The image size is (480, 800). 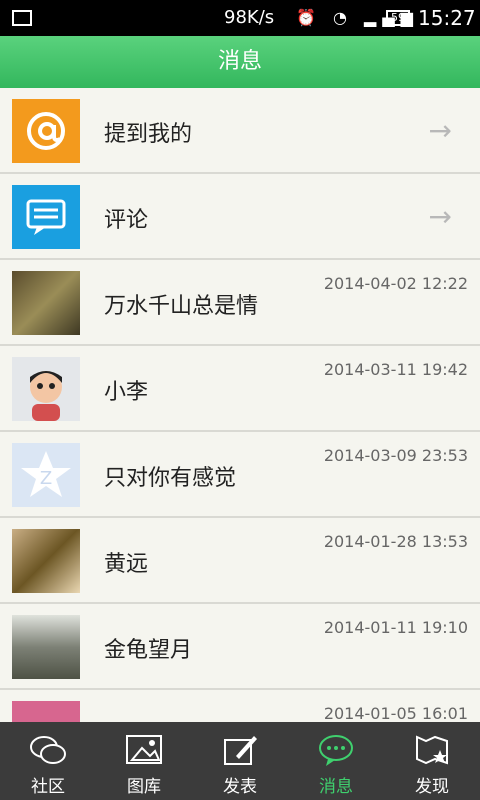 I want to click on message-date: 2014-01-05 16:01, so click(x=395, y=713).